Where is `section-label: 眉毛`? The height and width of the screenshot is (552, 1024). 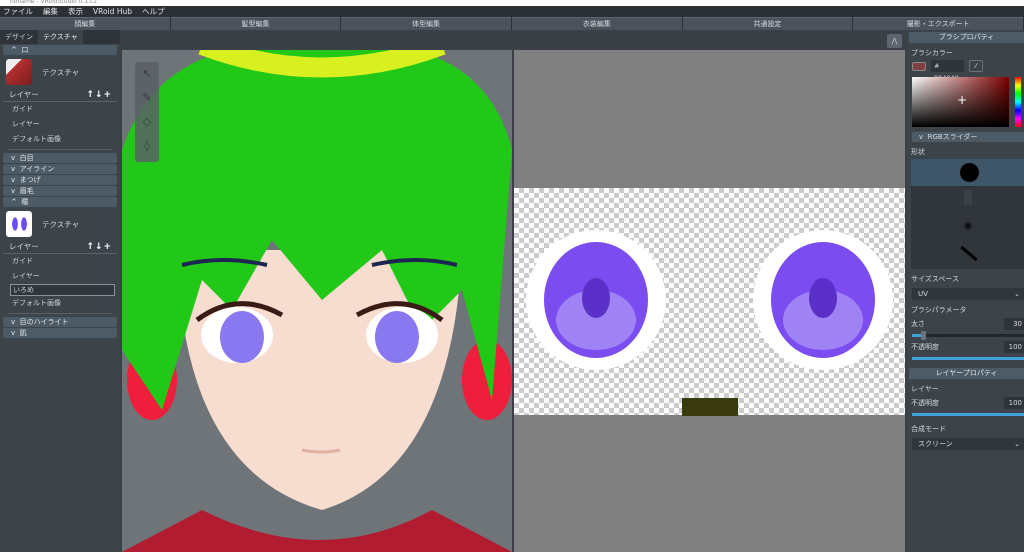 section-label: 眉毛 is located at coordinates (26, 191).